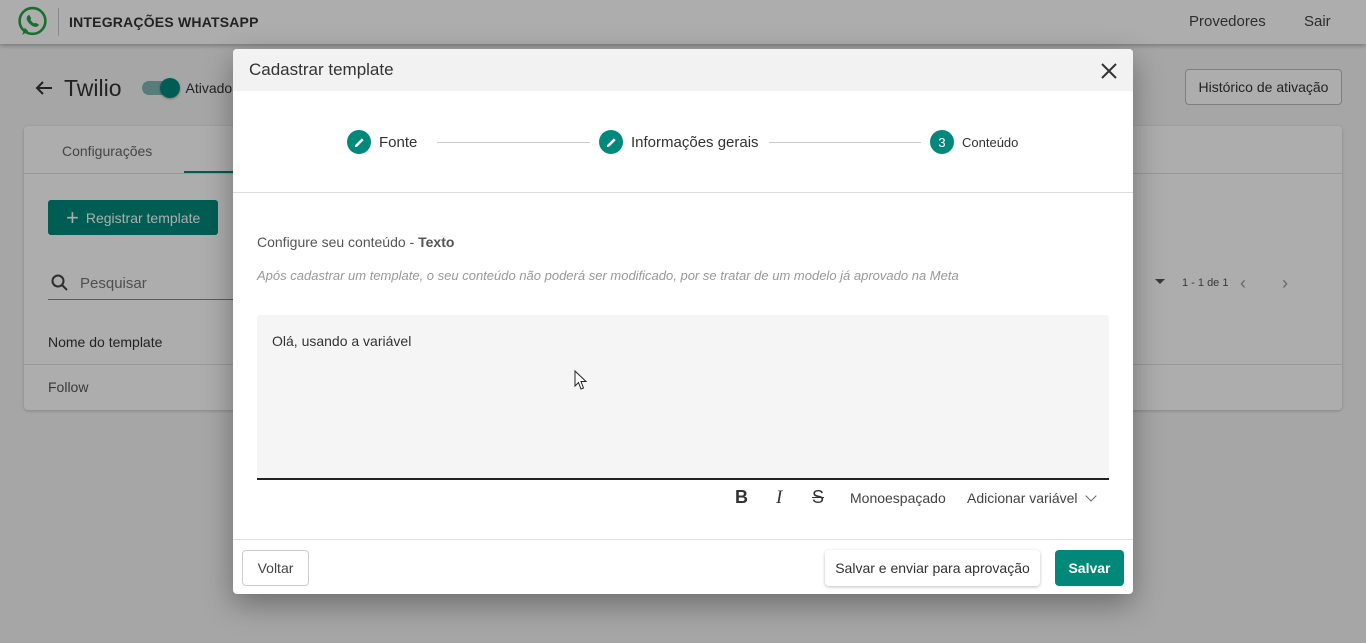 The image size is (1366, 643). Describe the element at coordinates (1090, 496) in the screenshot. I see `chevron-down-icon` at that location.